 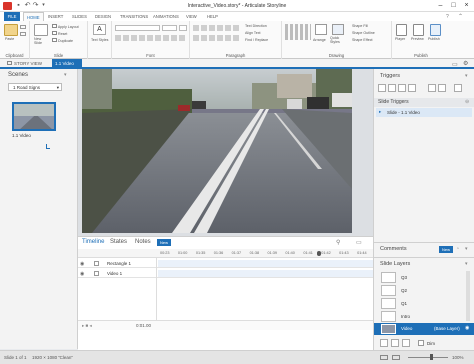 What do you see at coordinates (338, 242) in the screenshot?
I see `add-cue-icon: ⚲` at bounding box center [338, 242].